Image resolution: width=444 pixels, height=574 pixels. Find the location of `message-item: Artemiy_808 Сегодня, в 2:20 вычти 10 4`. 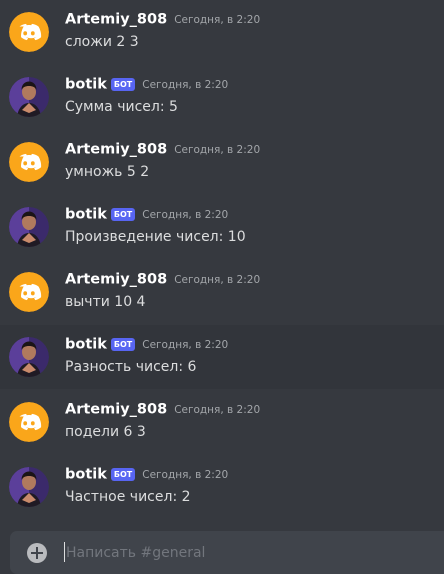

message-item: Artemiy_808 Сегодня, в 2:20 вычти 10 4 is located at coordinates (222, 292).